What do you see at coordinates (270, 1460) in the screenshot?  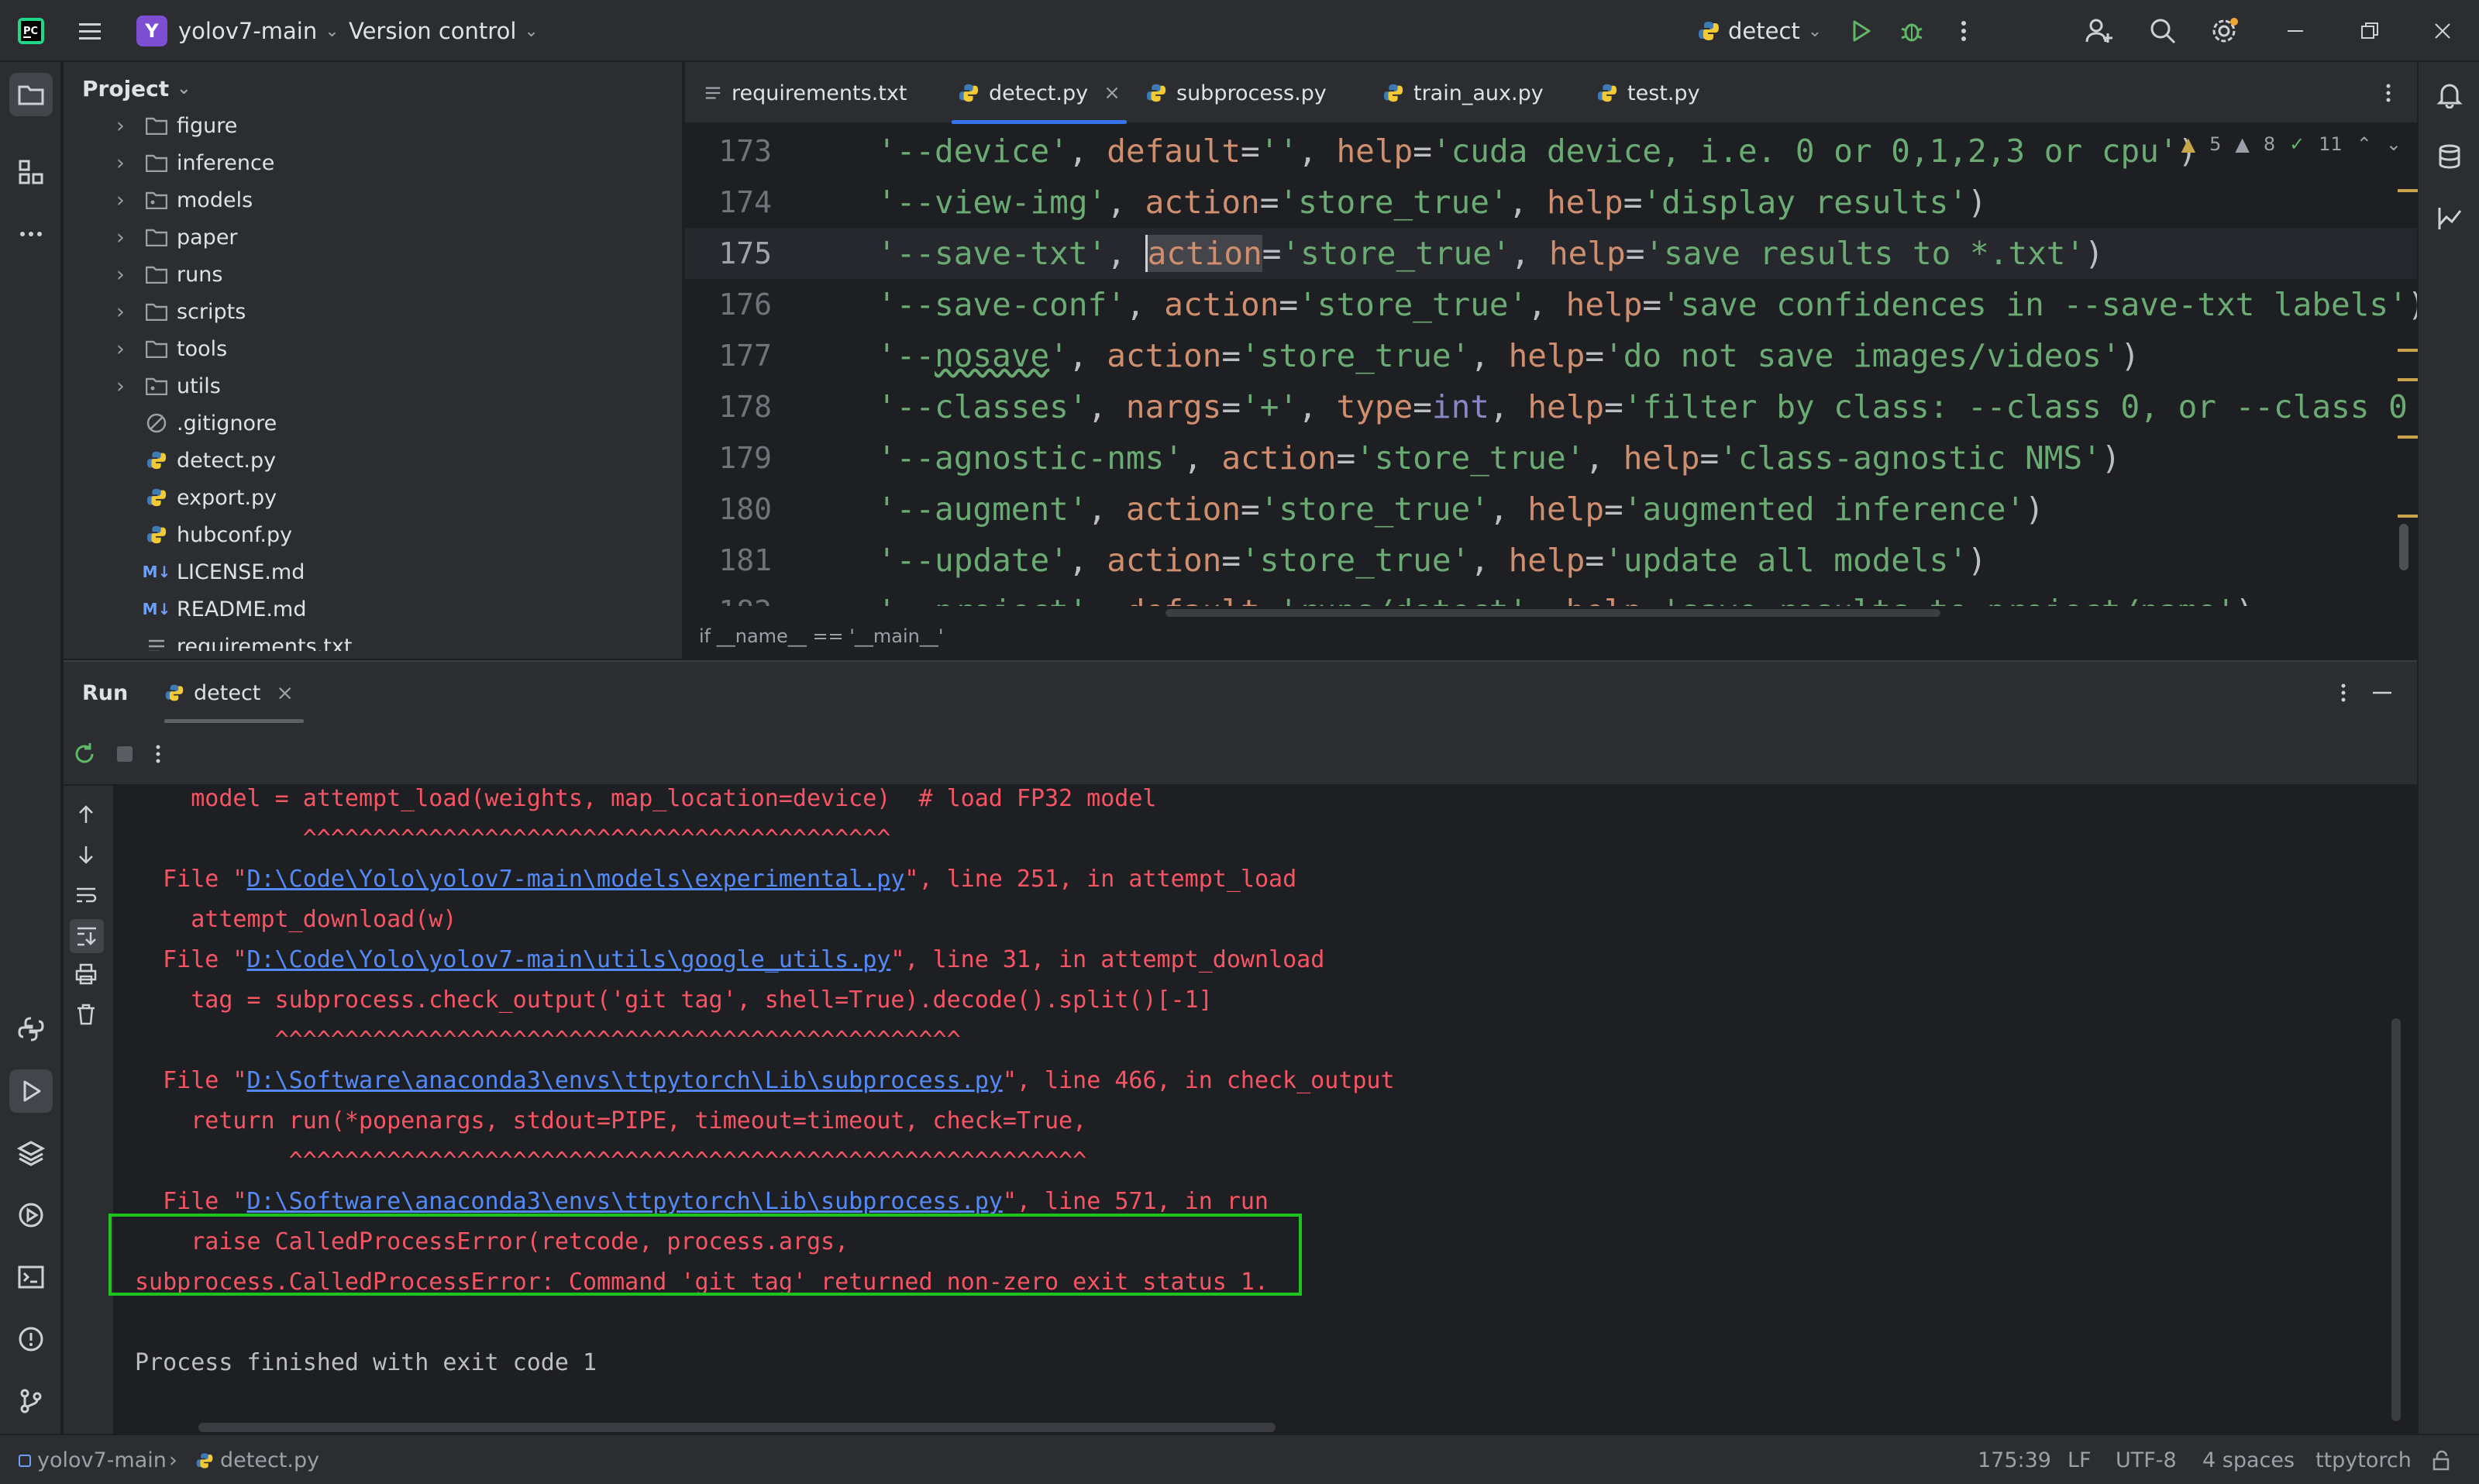 I see `status-file-name: detect.py` at bounding box center [270, 1460].